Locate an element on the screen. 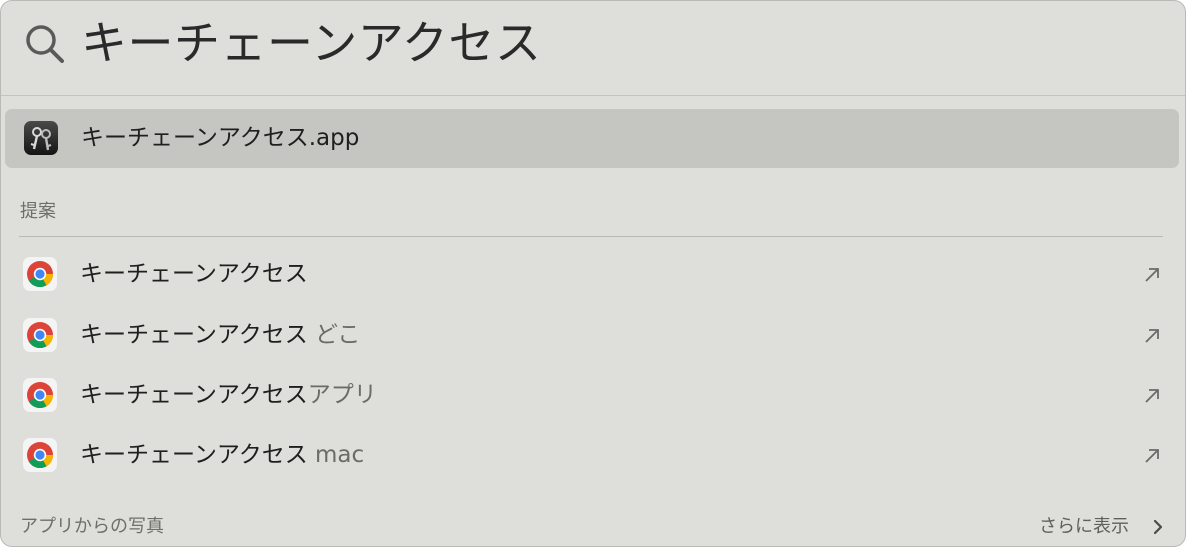 This screenshot has height=547, width=1186. divider is located at coordinates (591, 236).